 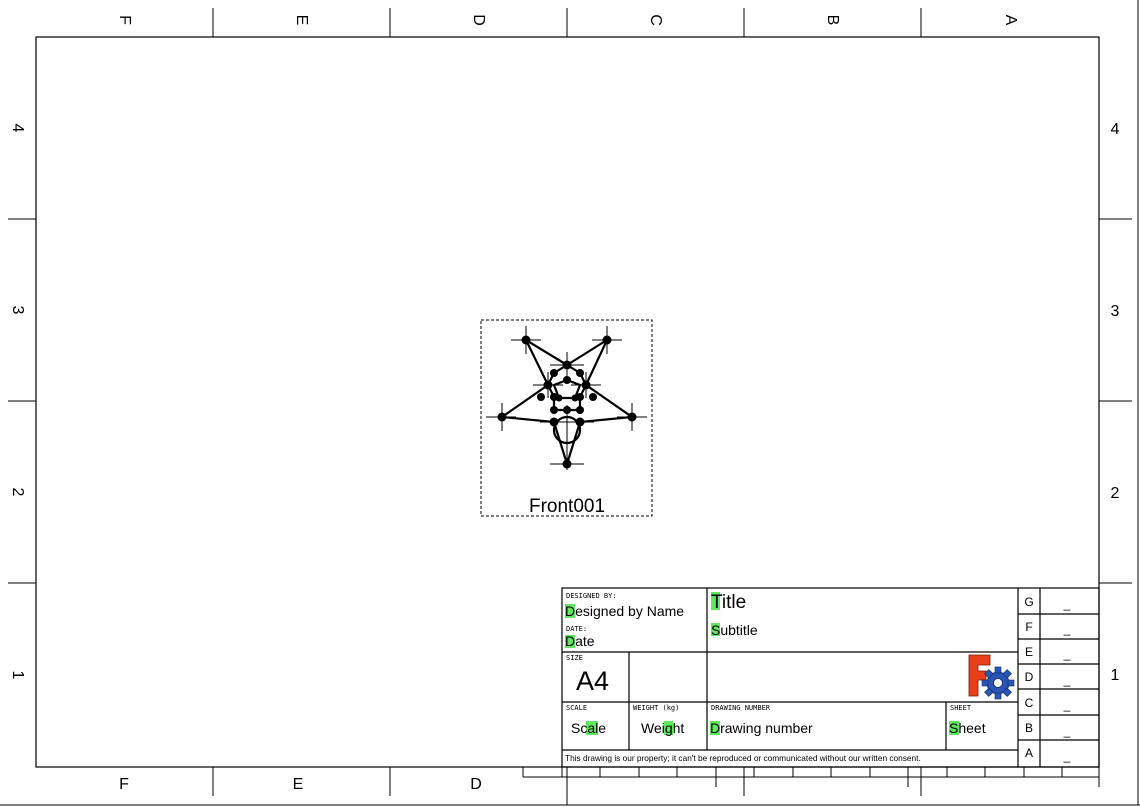 What do you see at coordinates (580, 641) in the screenshot?
I see `date-value: Date` at bounding box center [580, 641].